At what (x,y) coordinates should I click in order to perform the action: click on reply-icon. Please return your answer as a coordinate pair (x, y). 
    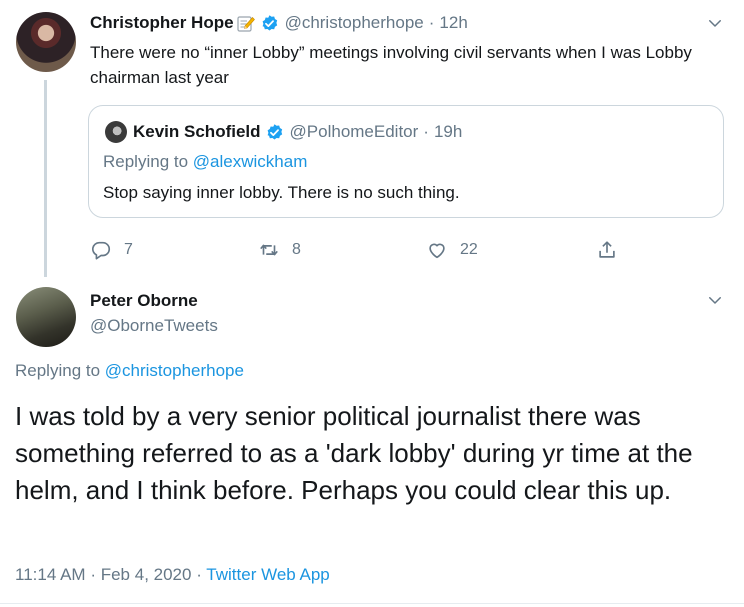
    Looking at the image, I should click on (101, 250).